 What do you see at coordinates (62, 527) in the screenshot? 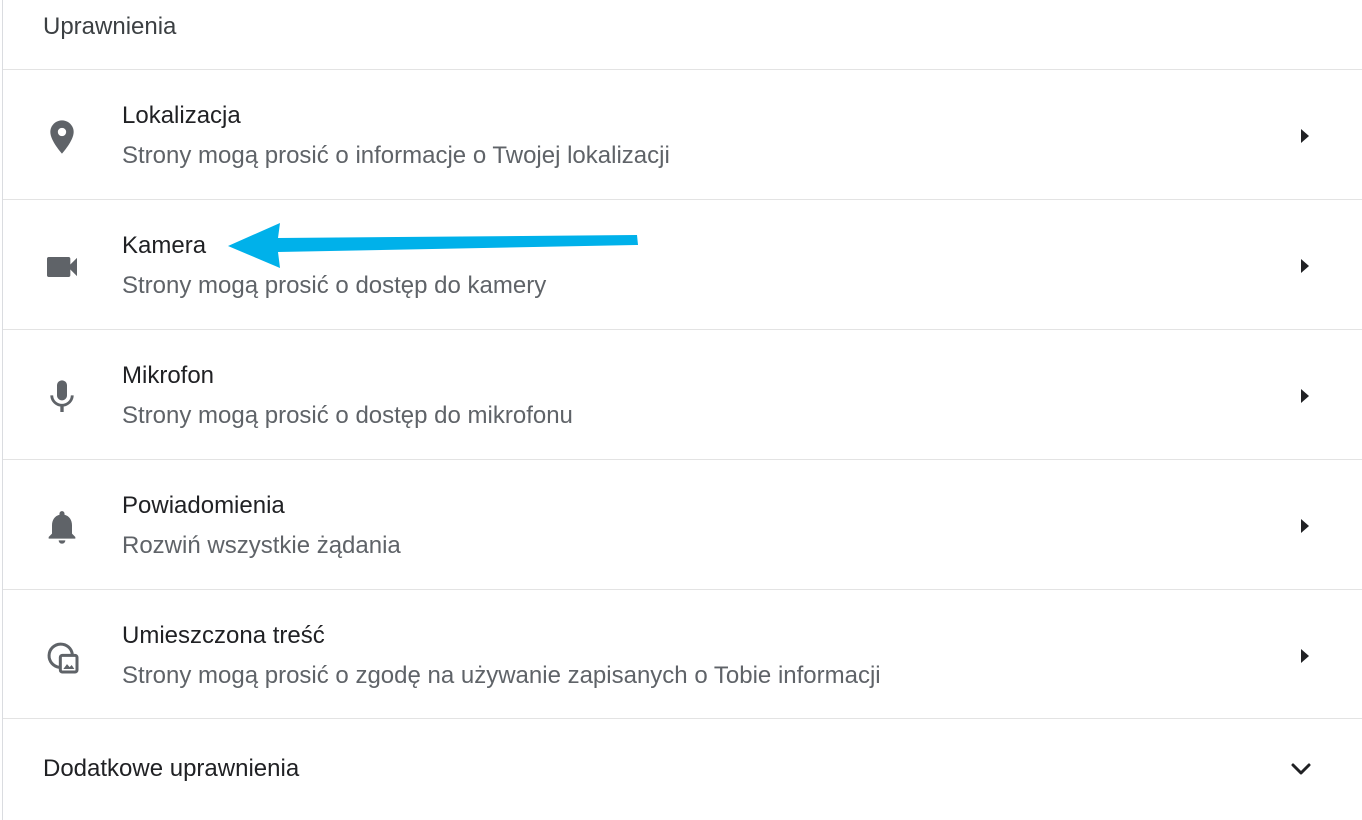
I see `bell-icon` at bounding box center [62, 527].